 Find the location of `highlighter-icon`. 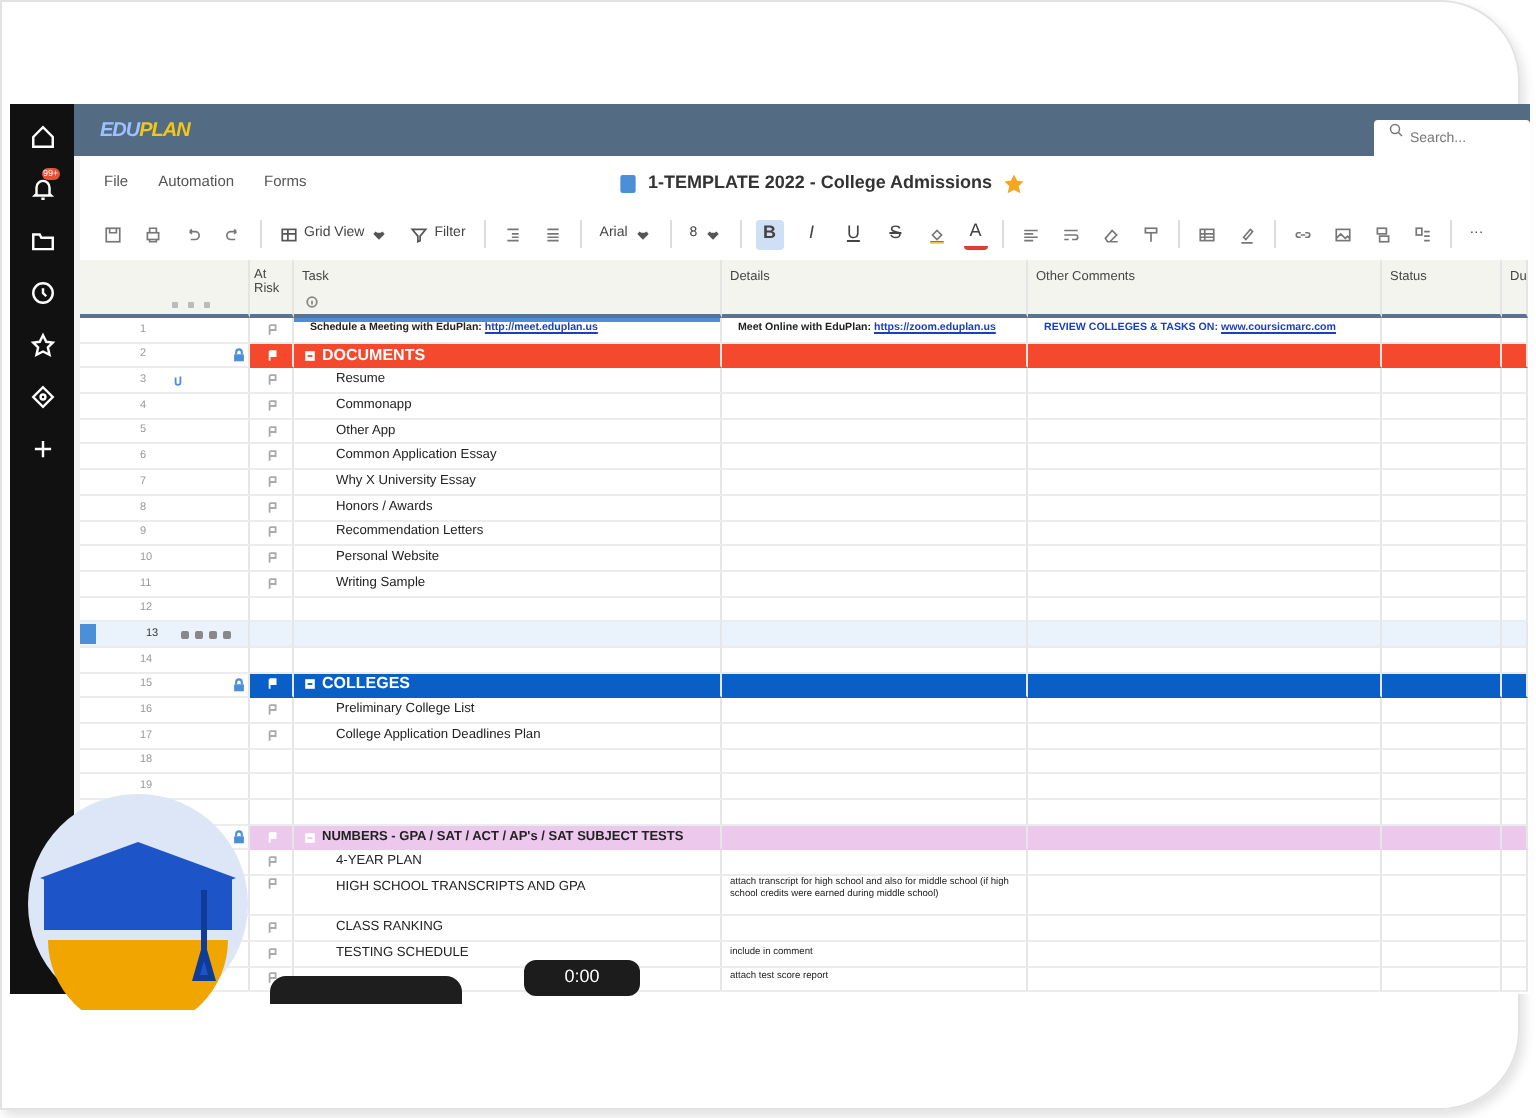

highlighter-icon is located at coordinates (1246, 234).